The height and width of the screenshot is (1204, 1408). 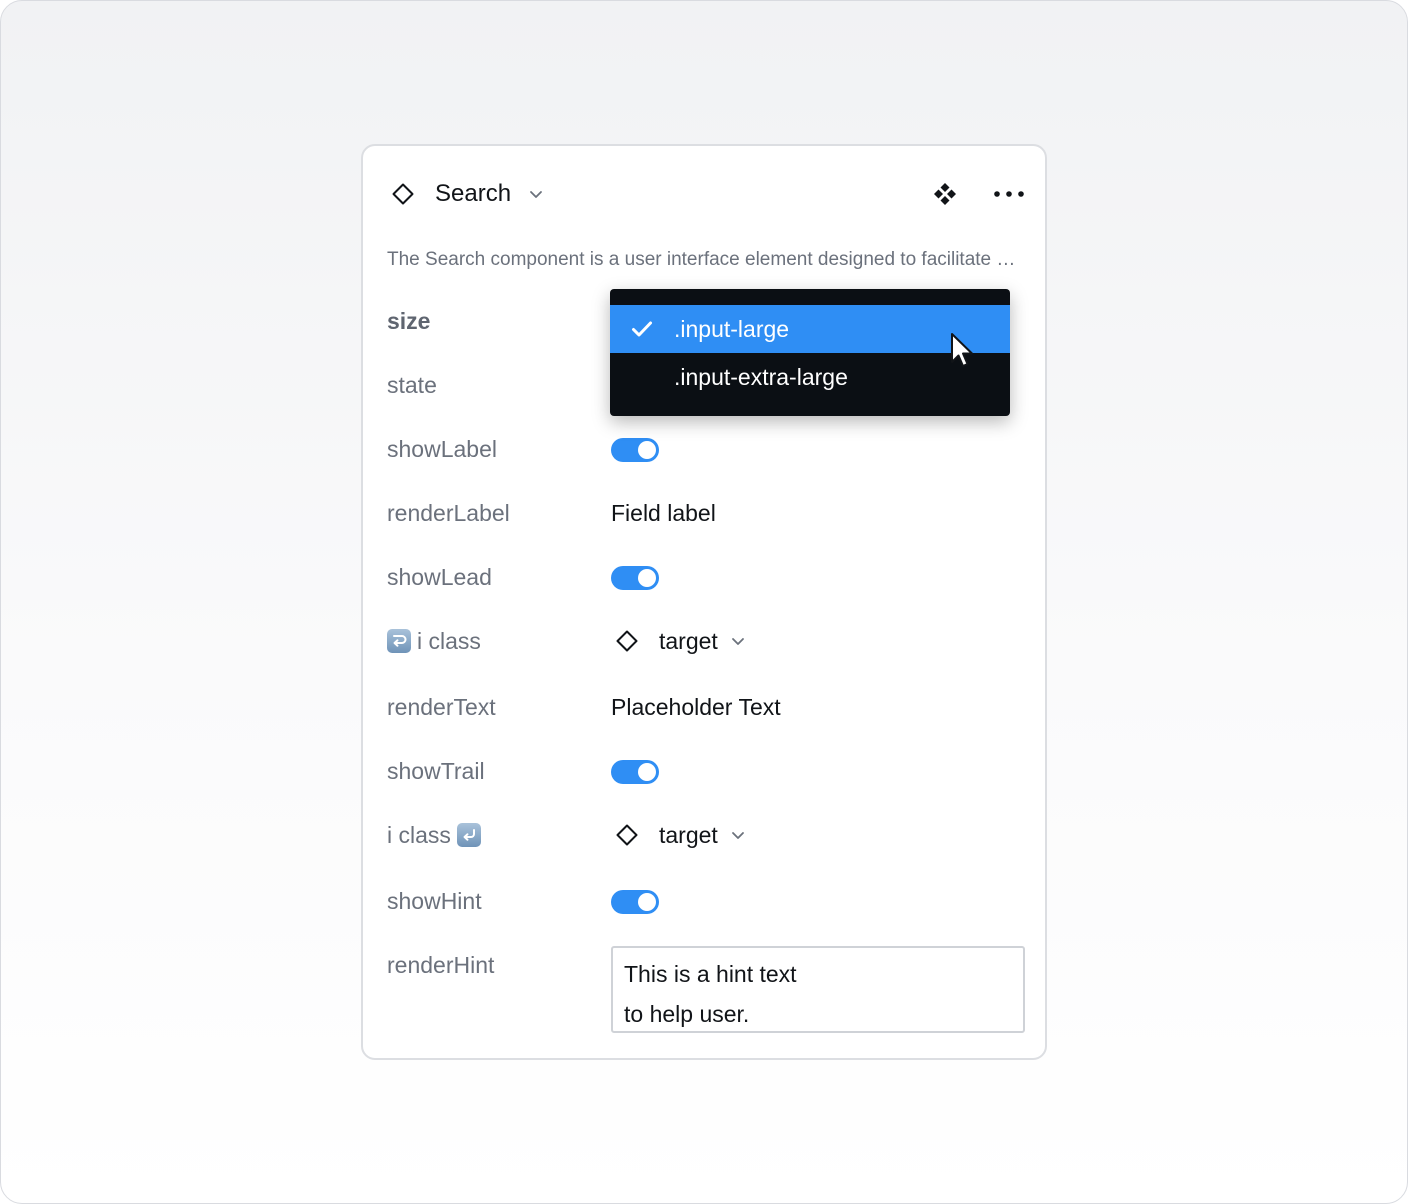 What do you see at coordinates (473, 194) in the screenshot?
I see `component-title: Search` at bounding box center [473, 194].